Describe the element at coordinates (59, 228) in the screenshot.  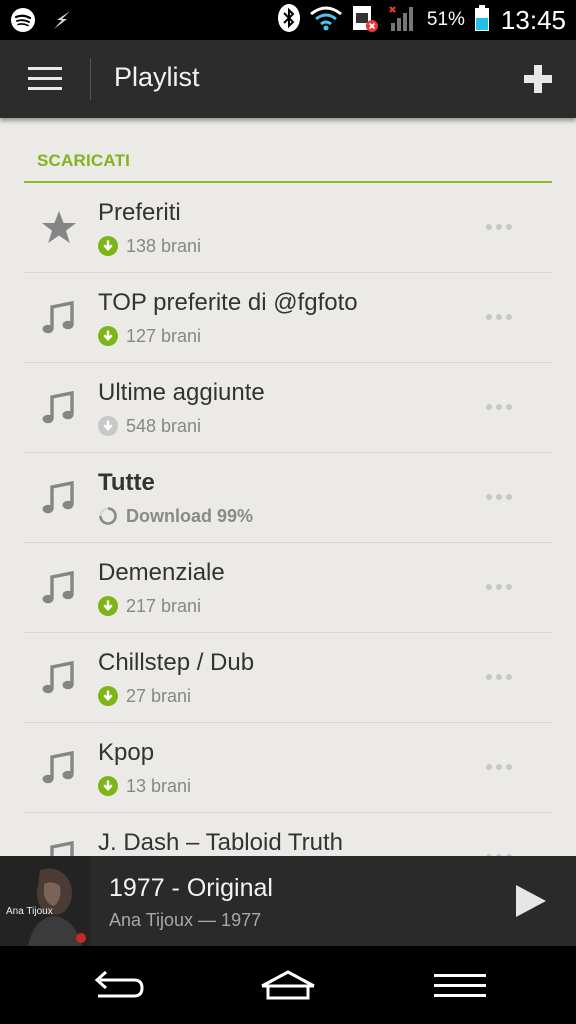
I see `star-icon` at that location.